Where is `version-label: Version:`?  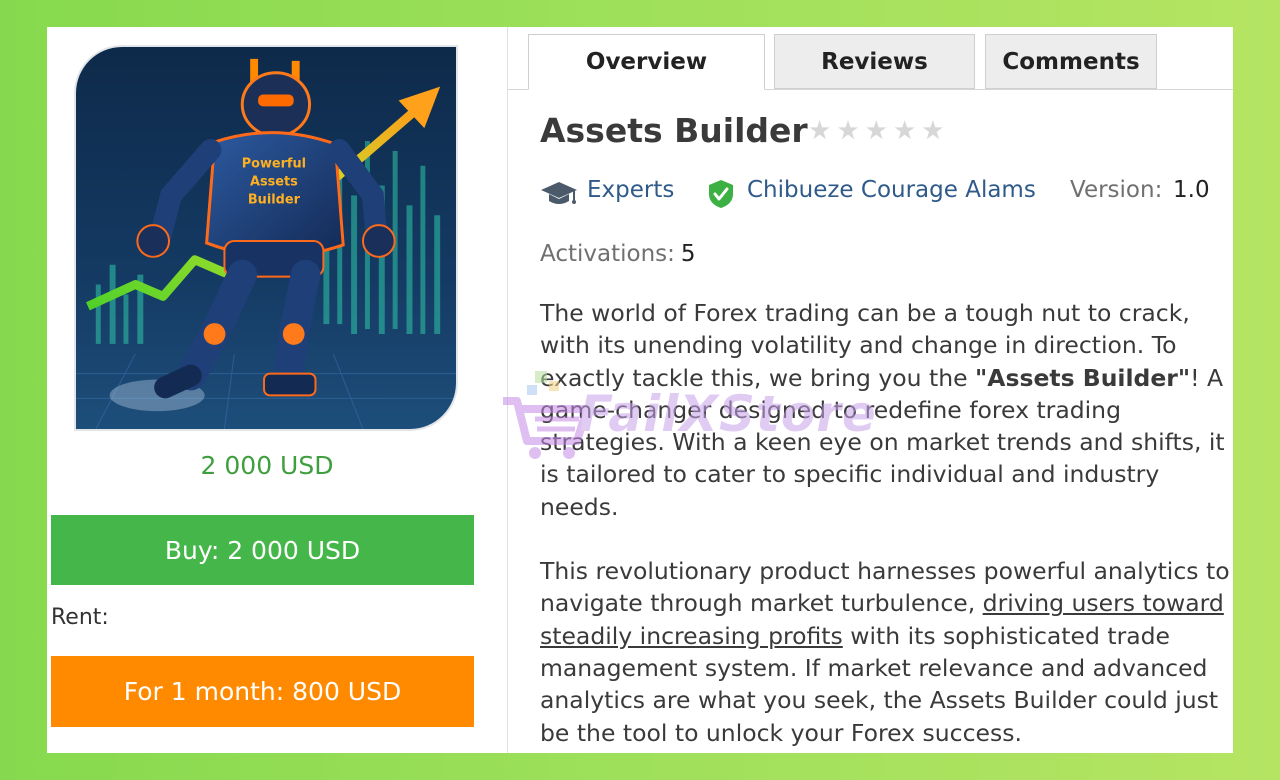
version-label: Version: is located at coordinates (1116, 190).